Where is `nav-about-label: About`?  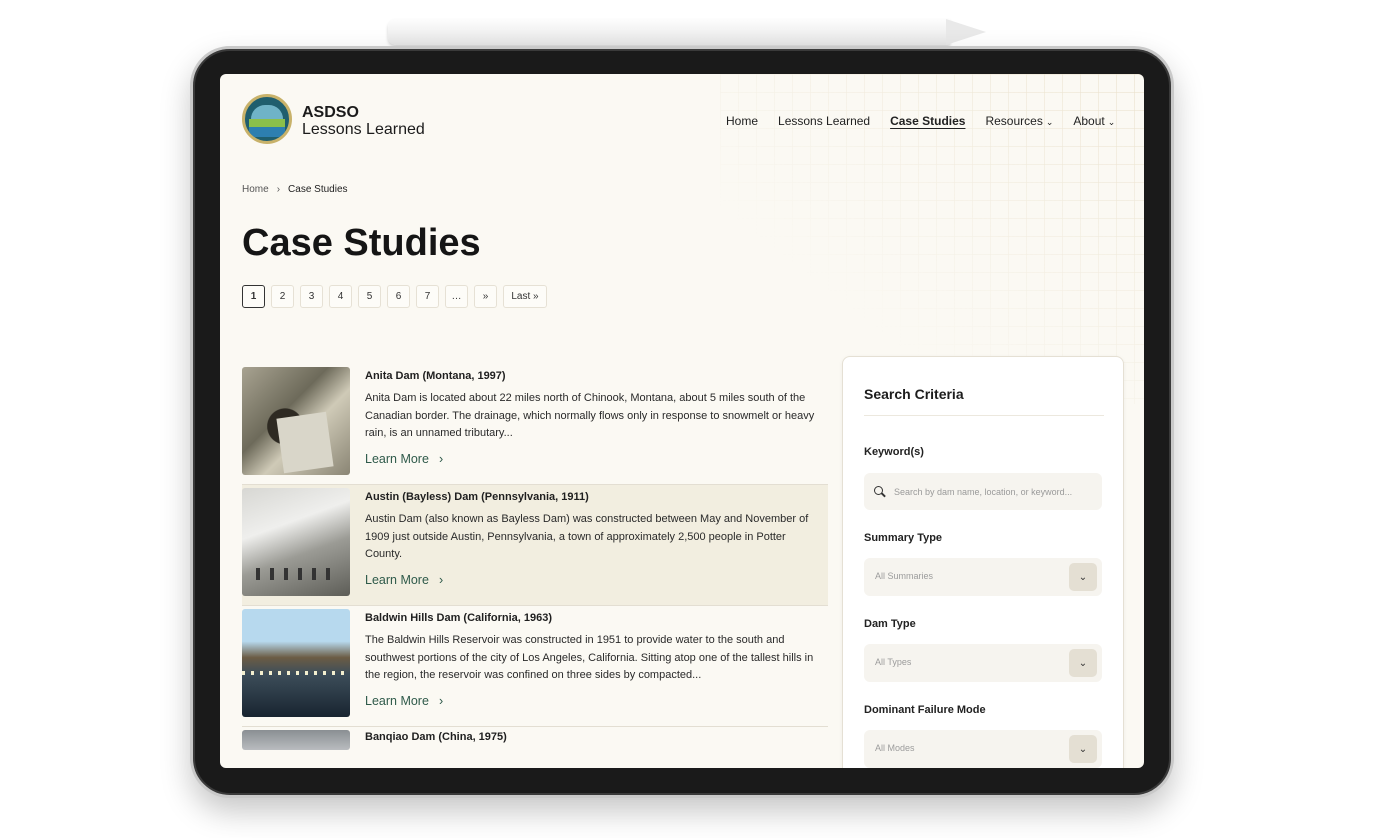 nav-about-label: About is located at coordinates (1089, 121).